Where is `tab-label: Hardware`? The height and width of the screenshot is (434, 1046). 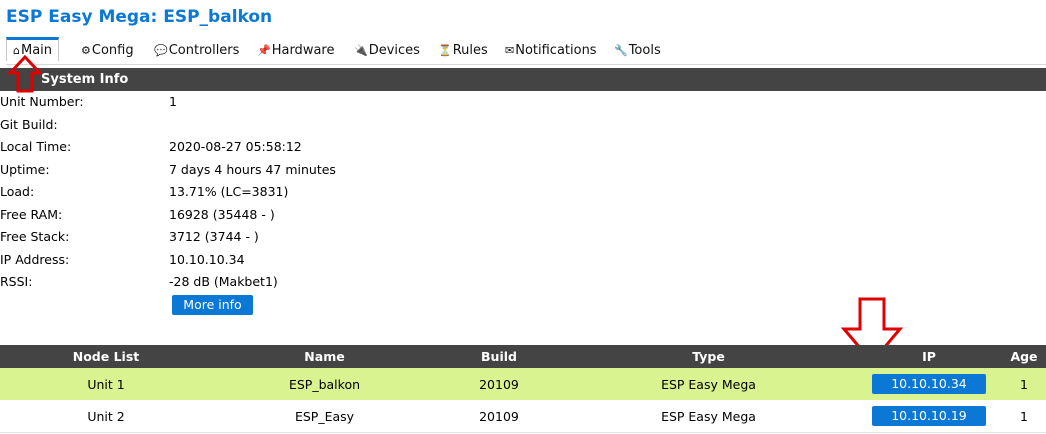 tab-label: Hardware is located at coordinates (303, 50).